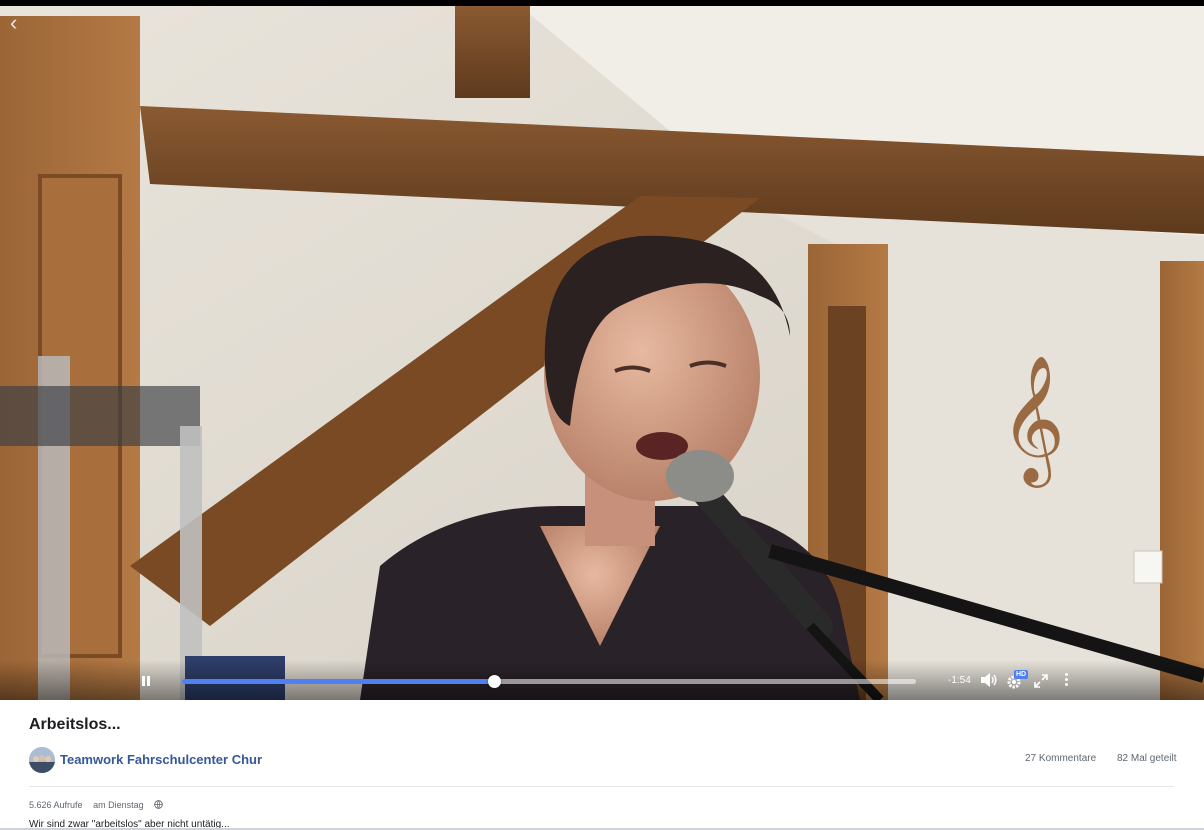  I want to click on video-controls: -1:54 HD, so click(602, 680).